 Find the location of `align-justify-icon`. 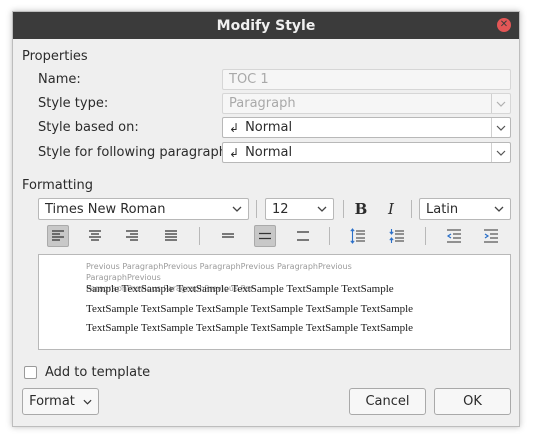

align-justify-icon is located at coordinates (171, 235).